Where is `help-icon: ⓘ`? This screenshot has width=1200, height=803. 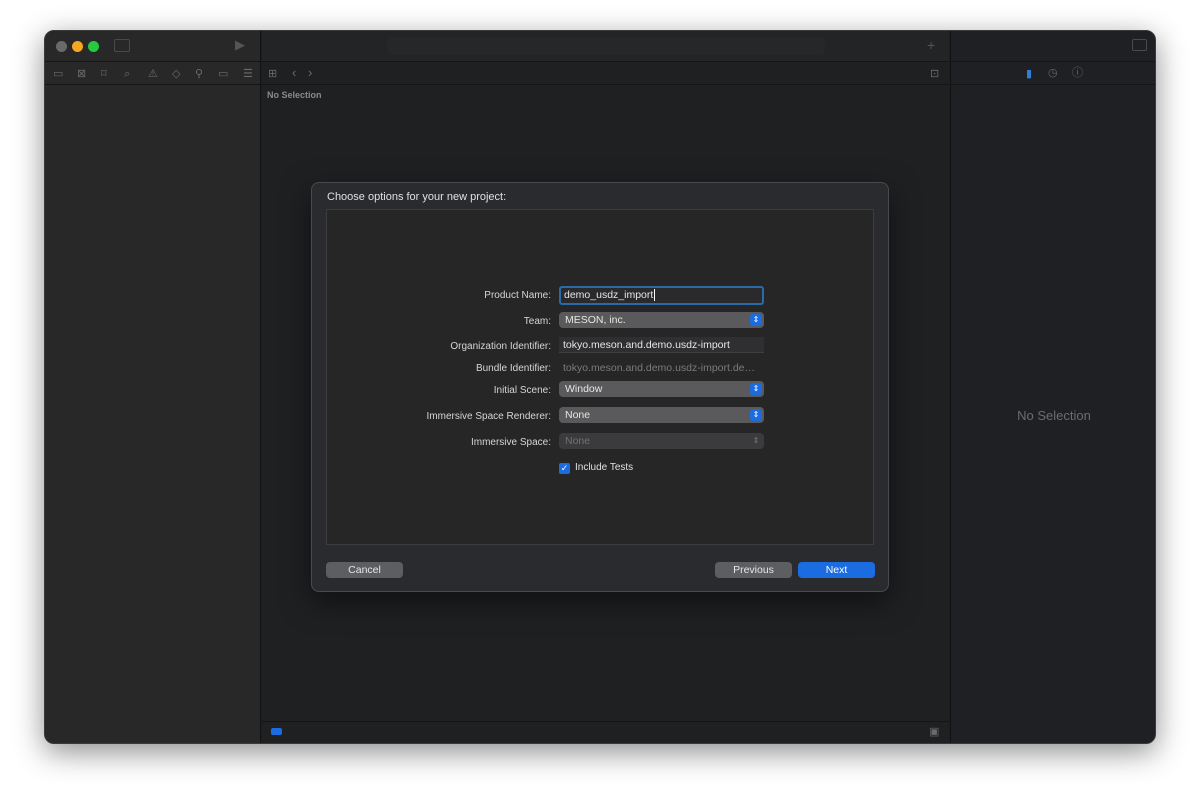 help-icon: ⓘ is located at coordinates (1077, 73).